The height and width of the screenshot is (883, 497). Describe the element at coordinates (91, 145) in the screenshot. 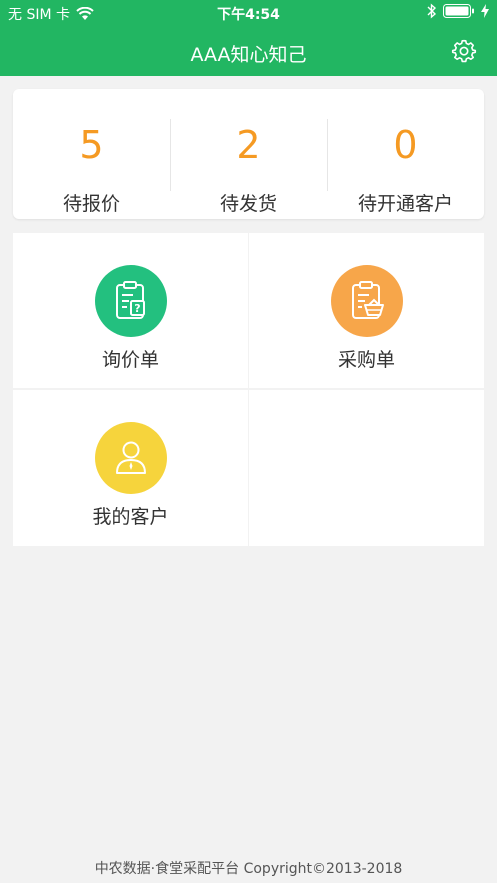

I see `stat-value: 5` at that location.